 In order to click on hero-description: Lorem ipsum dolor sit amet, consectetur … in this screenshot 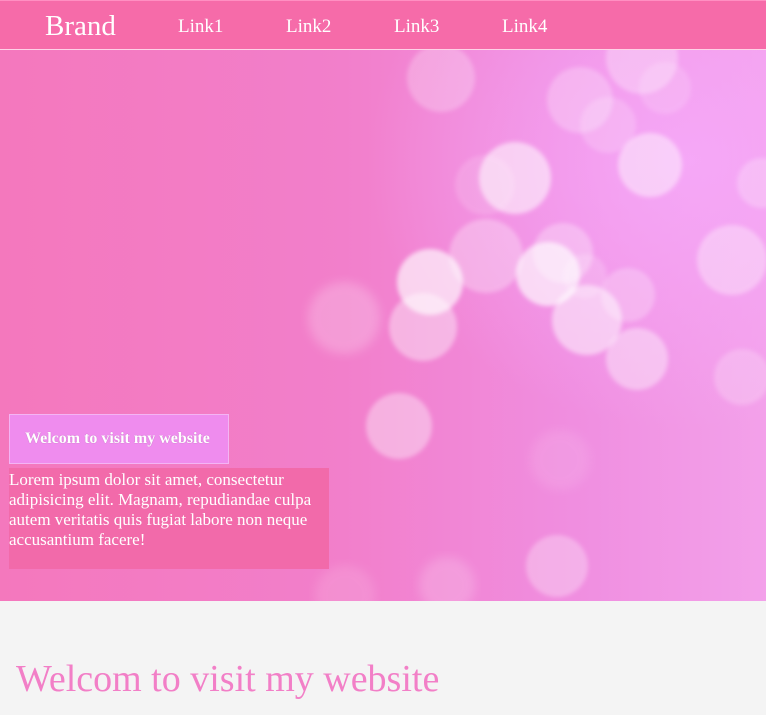, I will do `click(169, 518)`.